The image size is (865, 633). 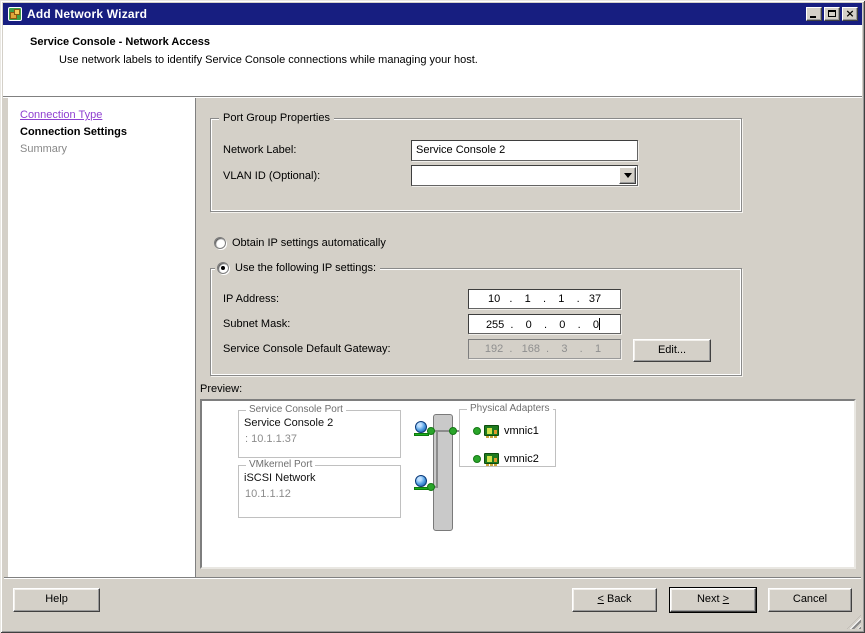 What do you see at coordinates (709, 599) in the screenshot?
I see `next-text: Next` at bounding box center [709, 599].